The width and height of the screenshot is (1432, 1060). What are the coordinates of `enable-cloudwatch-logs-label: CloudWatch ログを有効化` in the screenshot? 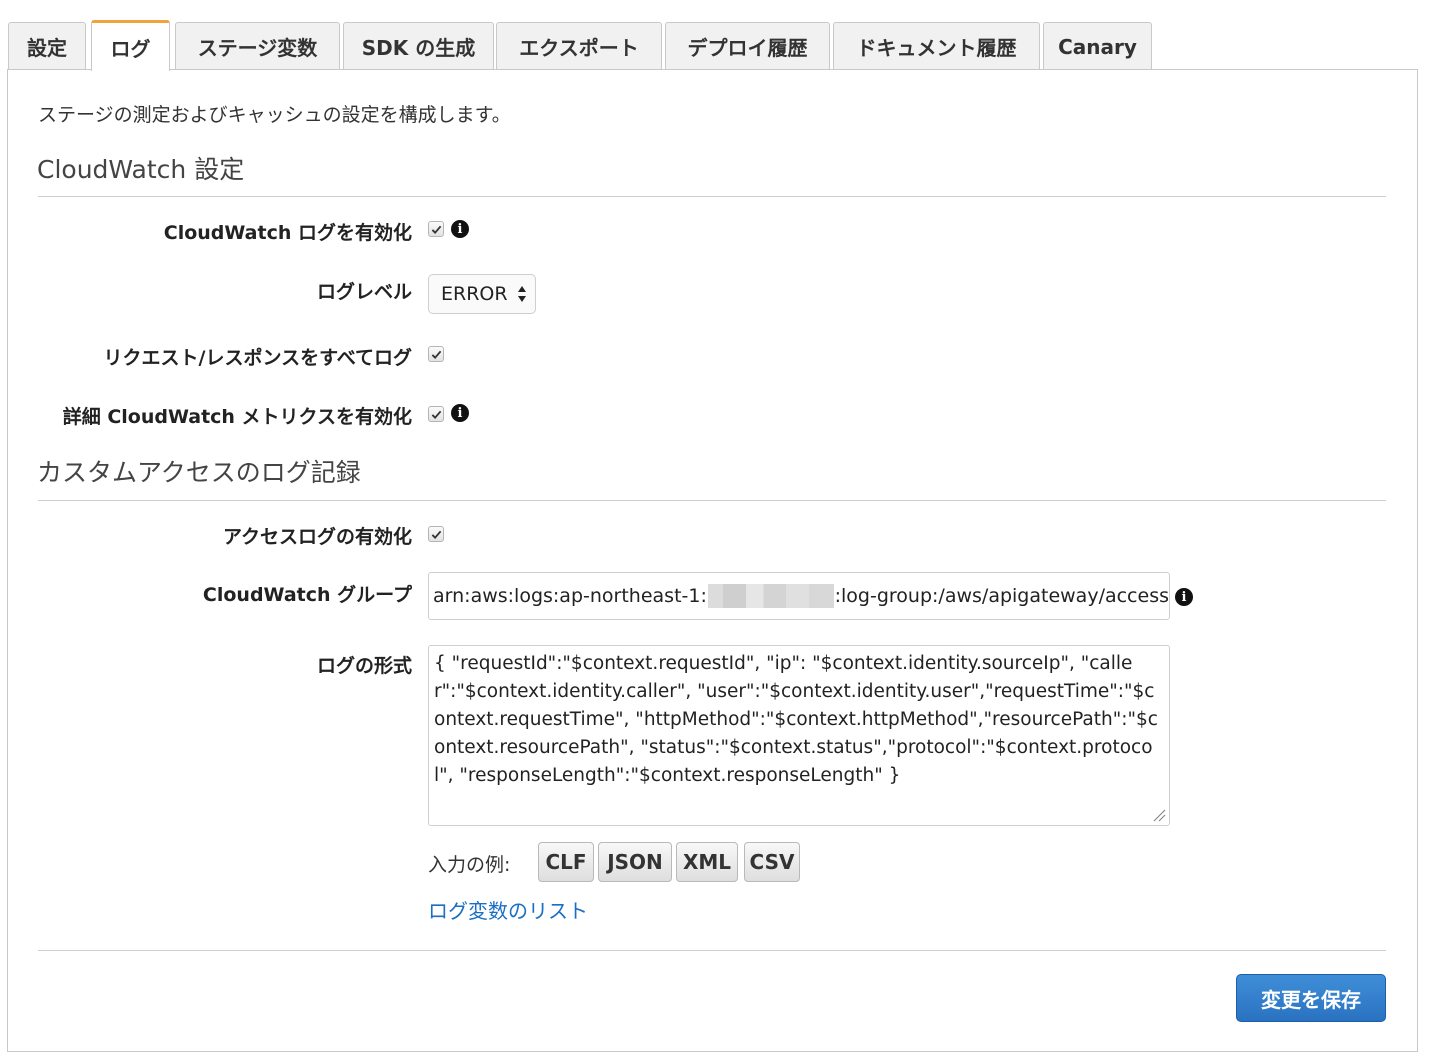 It's located at (287, 233).